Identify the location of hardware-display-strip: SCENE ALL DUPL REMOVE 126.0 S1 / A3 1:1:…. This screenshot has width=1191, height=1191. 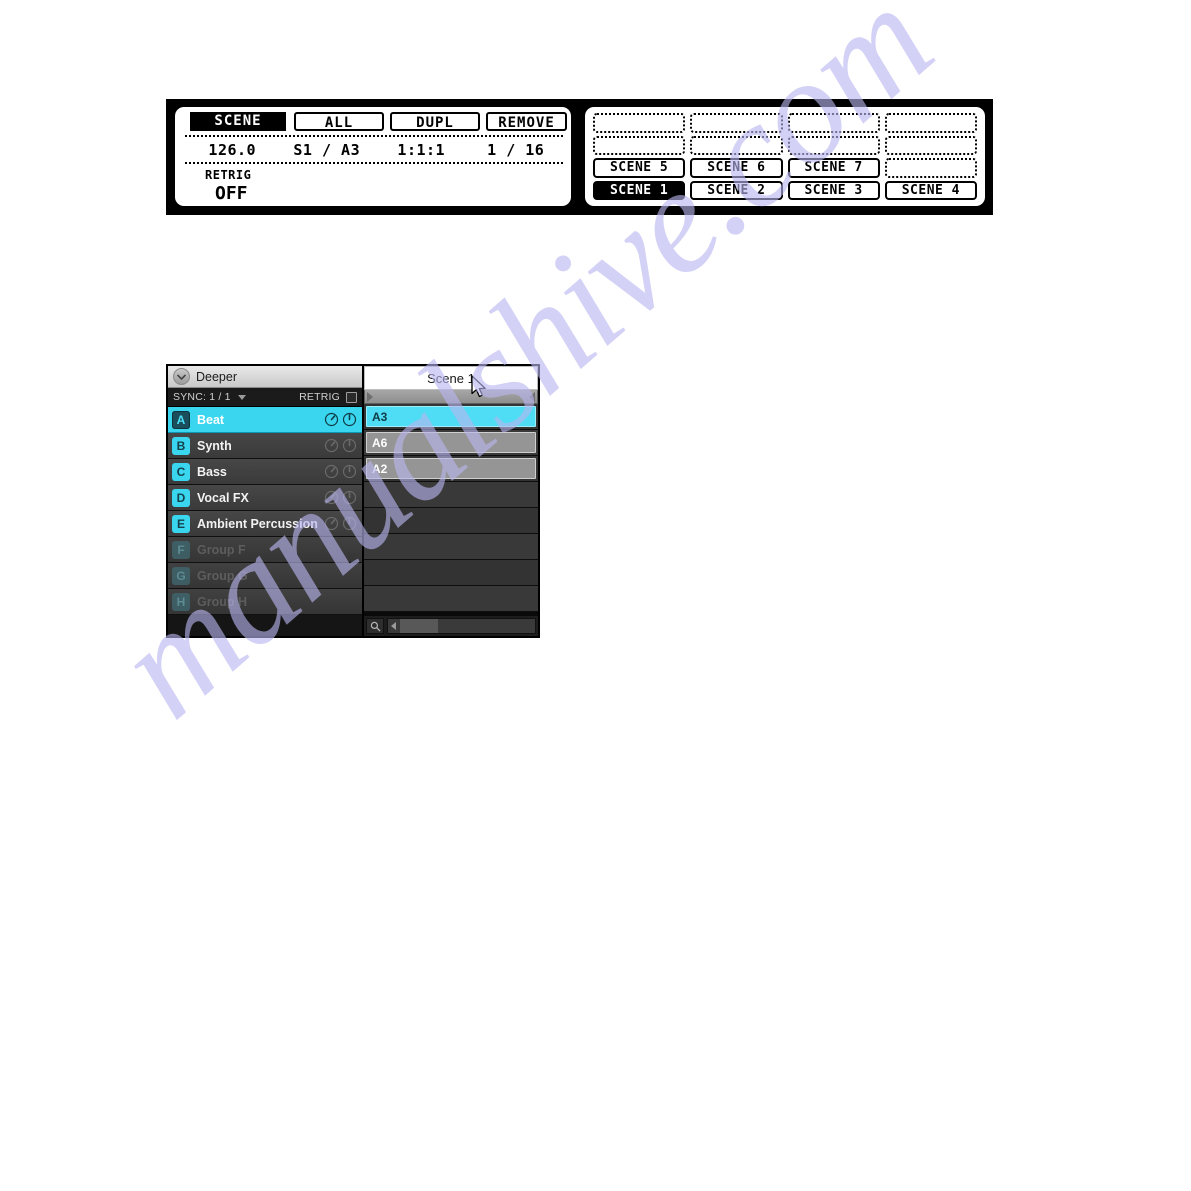
(579, 157).